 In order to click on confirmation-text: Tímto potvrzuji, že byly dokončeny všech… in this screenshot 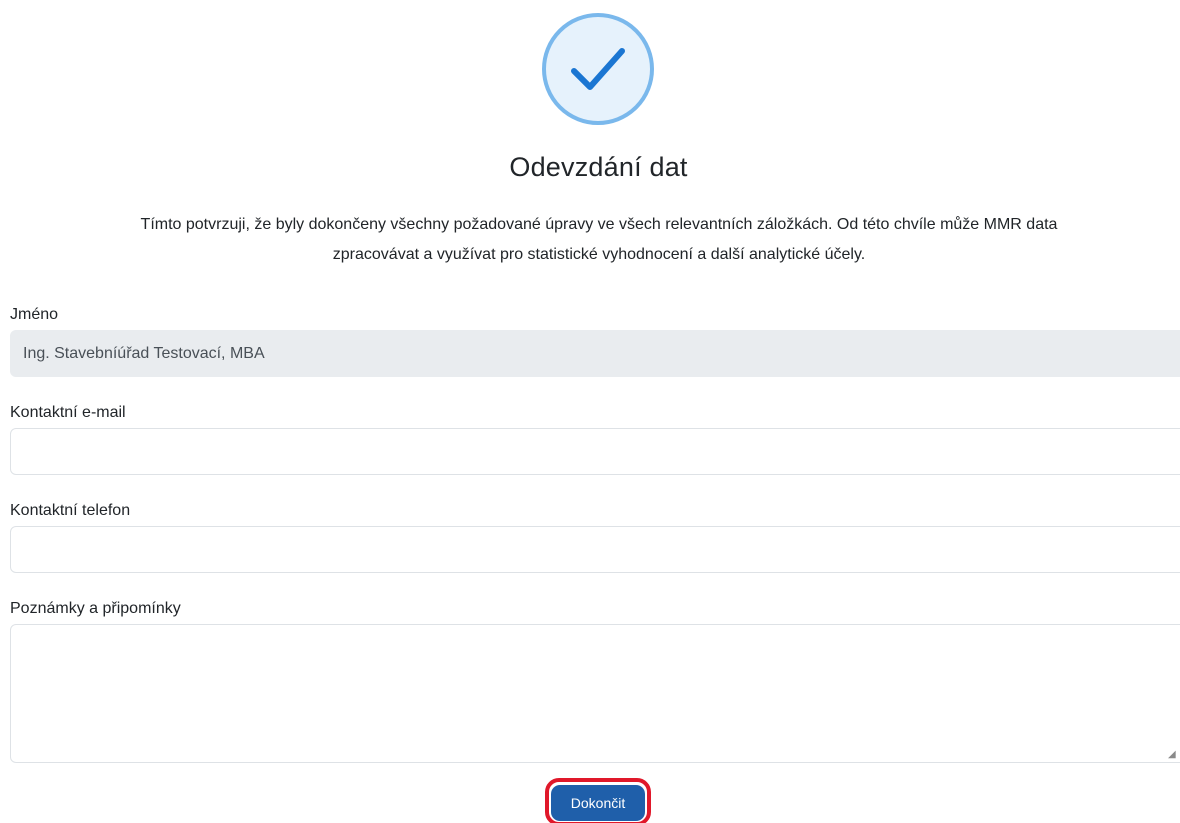, I will do `click(595, 240)`.